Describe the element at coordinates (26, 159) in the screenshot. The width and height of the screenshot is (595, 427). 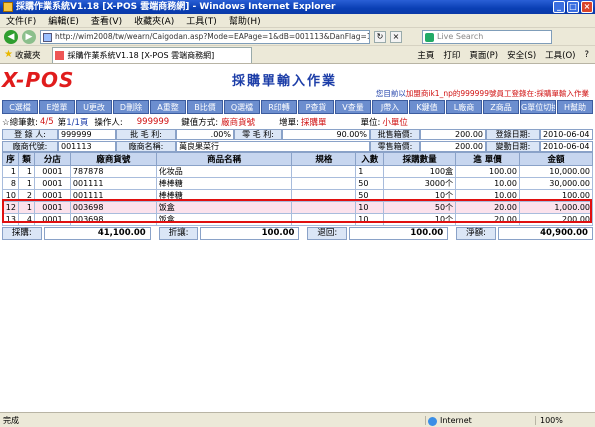
I see `col-type: 類` at that location.